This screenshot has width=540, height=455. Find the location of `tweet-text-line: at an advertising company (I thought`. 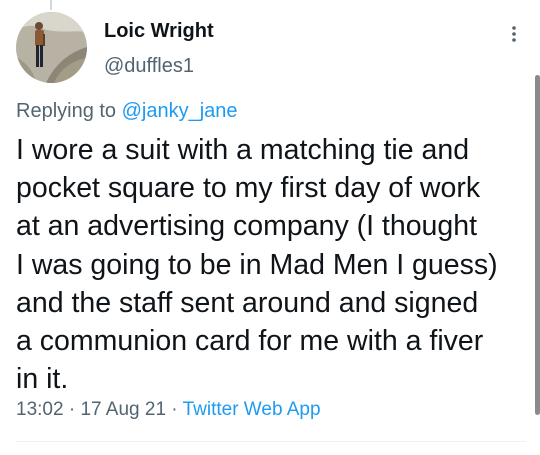

tweet-text-line: at an advertising company (I thought is located at coordinates (247, 226).